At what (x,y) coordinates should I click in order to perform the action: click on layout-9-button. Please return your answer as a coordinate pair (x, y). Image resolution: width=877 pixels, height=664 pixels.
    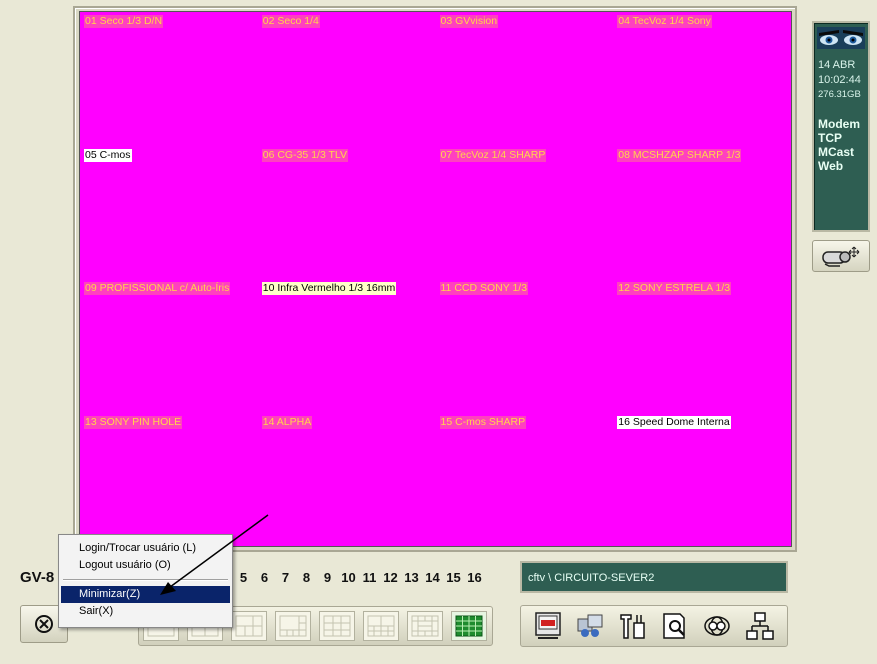
    Looking at the image, I should click on (337, 626).